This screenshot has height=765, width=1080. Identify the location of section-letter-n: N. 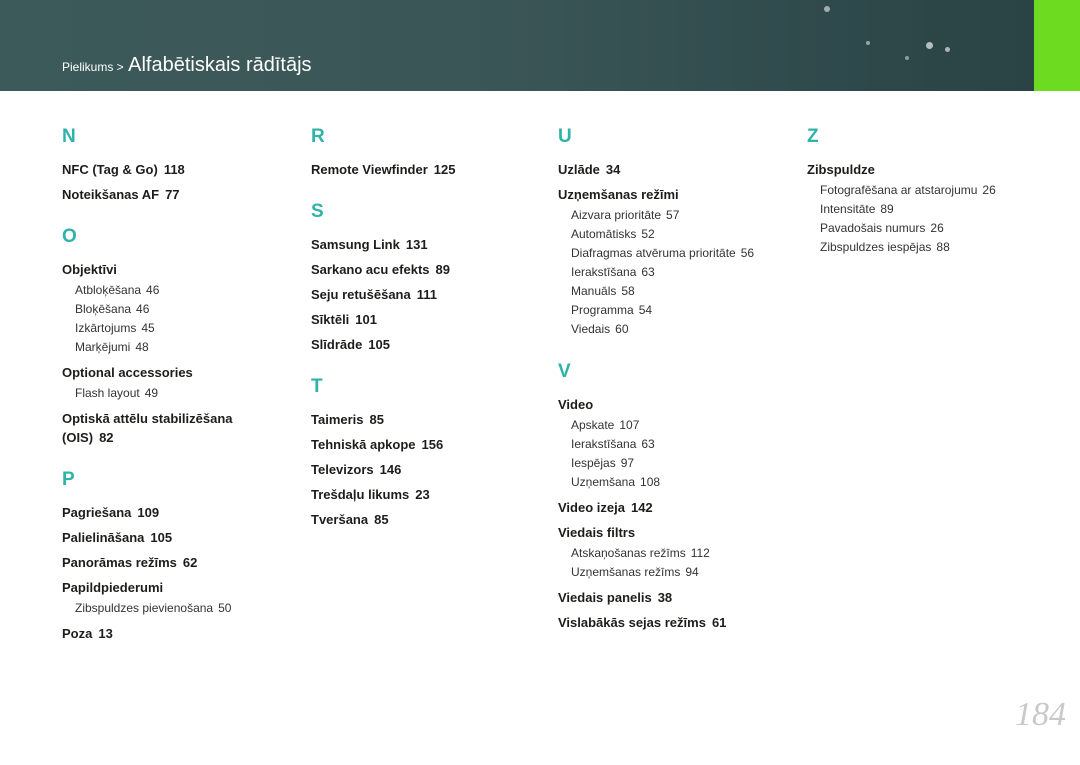
(69, 136).